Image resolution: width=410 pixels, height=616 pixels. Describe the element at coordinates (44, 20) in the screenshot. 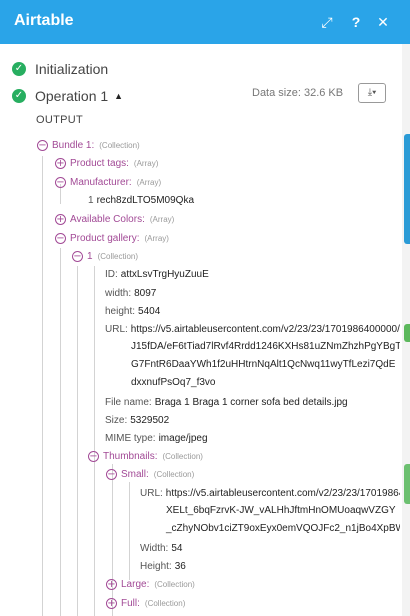

I see `module-title: Airtable` at that location.